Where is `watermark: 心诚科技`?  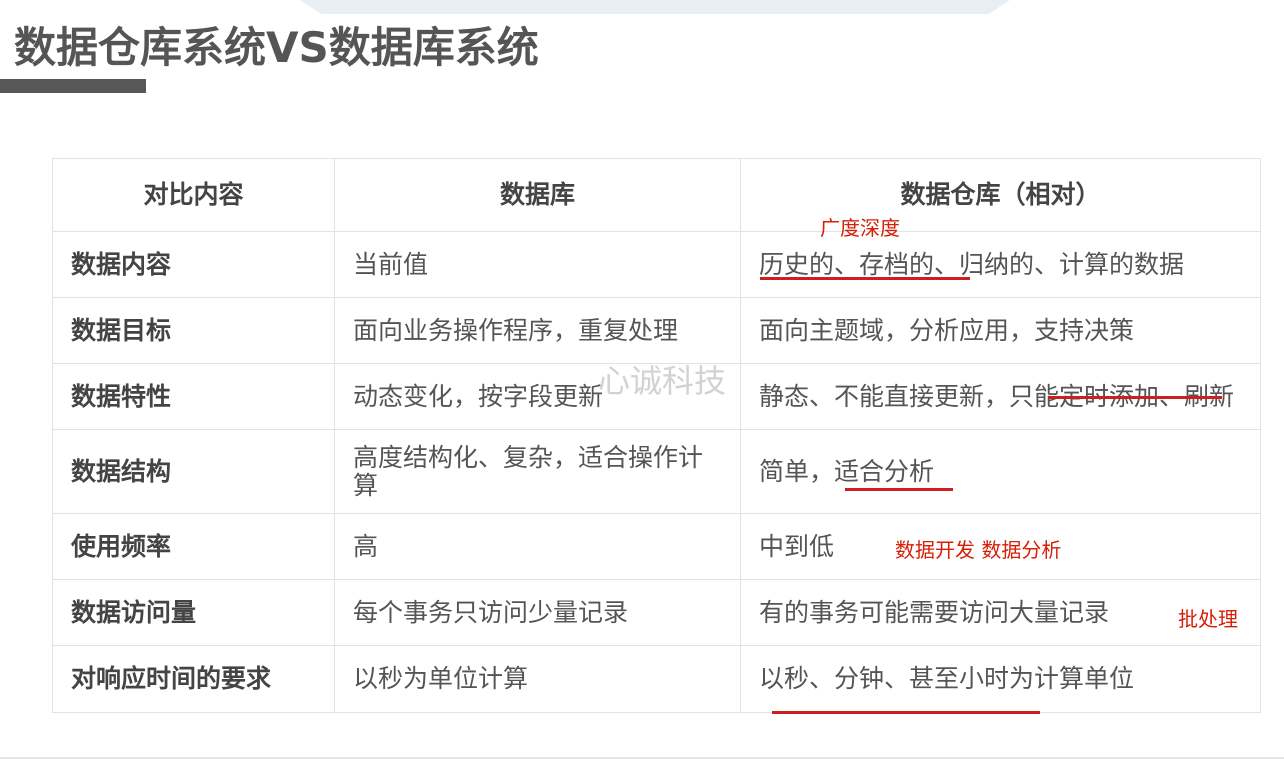 watermark: 心诚科技 is located at coordinates (662, 381).